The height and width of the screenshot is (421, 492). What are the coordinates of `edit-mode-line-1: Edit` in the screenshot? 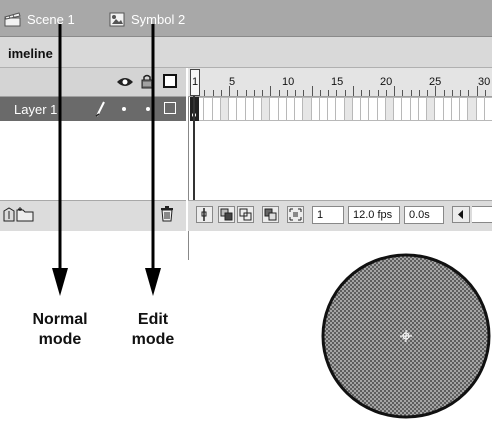 It's located at (153, 319).